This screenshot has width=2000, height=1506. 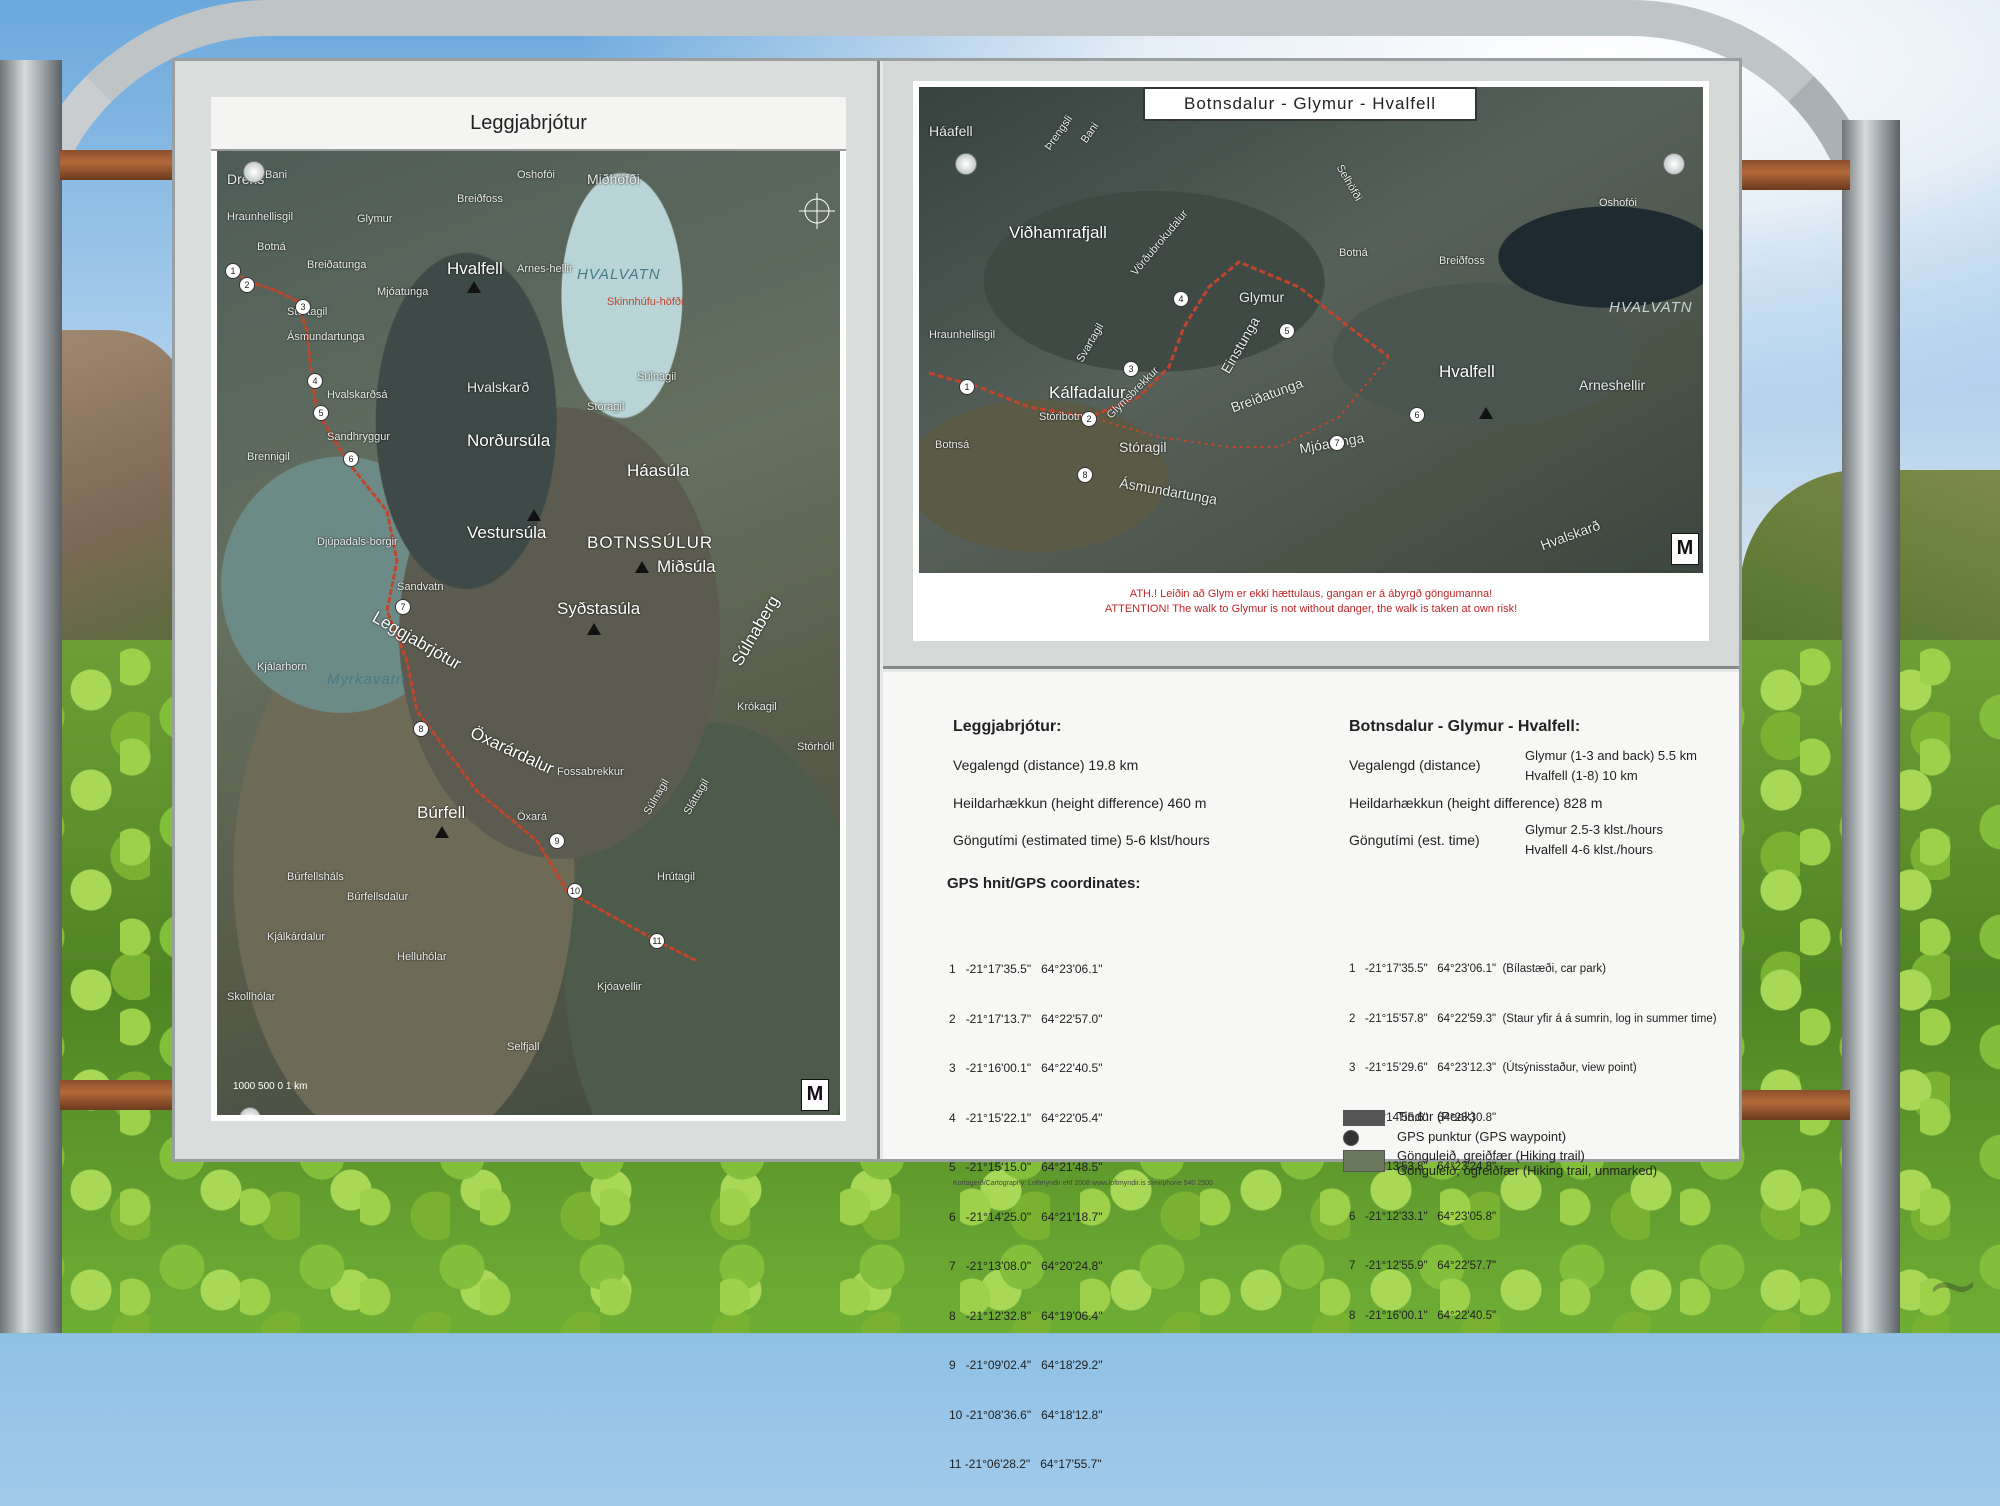 What do you see at coordinates (1262, 297) in the screenshot?
I see `map-label: Glymur` at bounding box center [1262, 297].